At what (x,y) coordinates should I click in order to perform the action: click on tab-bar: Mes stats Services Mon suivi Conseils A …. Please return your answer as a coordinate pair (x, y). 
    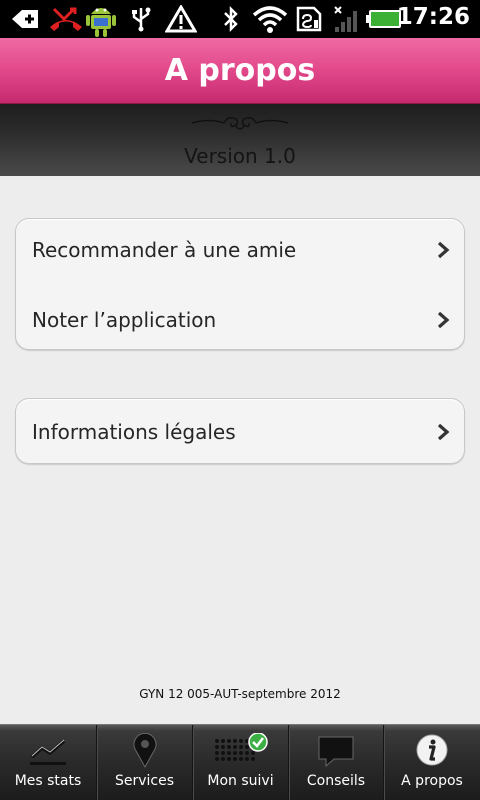
    Looking at the image, I should click on (240, 762).